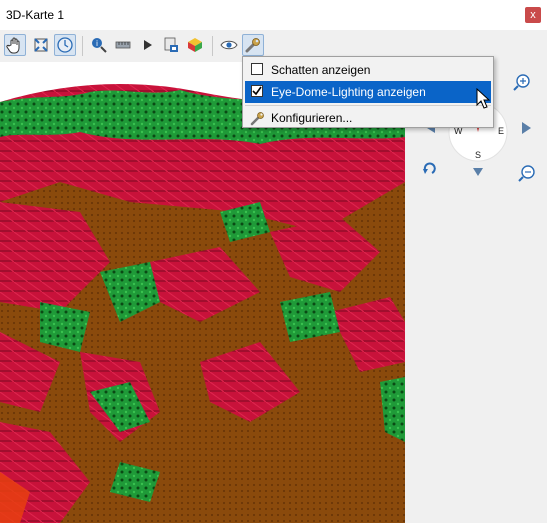 The image size is (547, 523). I want to click on export-3d-icon, so click(195, 45).